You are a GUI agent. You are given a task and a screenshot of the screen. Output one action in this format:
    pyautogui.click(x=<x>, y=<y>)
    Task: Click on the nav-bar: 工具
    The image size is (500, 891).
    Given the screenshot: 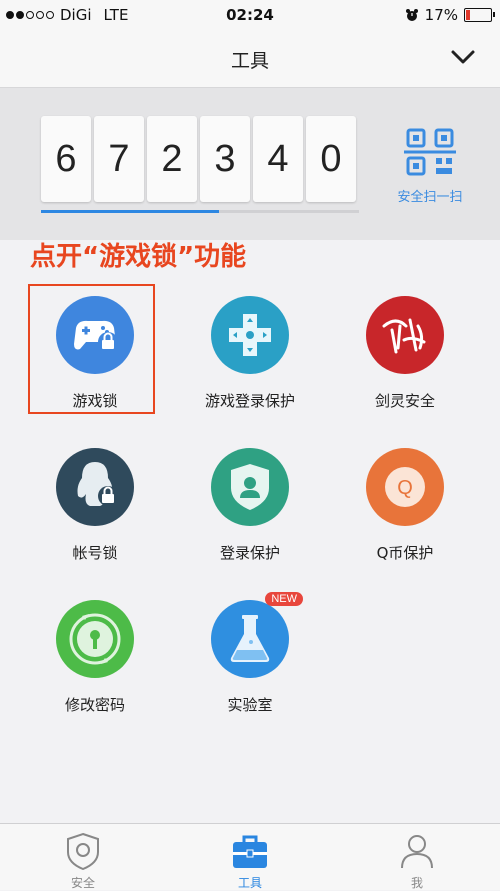 What is the action you would take?
    pyautogui.click(x=250, y=59)
    